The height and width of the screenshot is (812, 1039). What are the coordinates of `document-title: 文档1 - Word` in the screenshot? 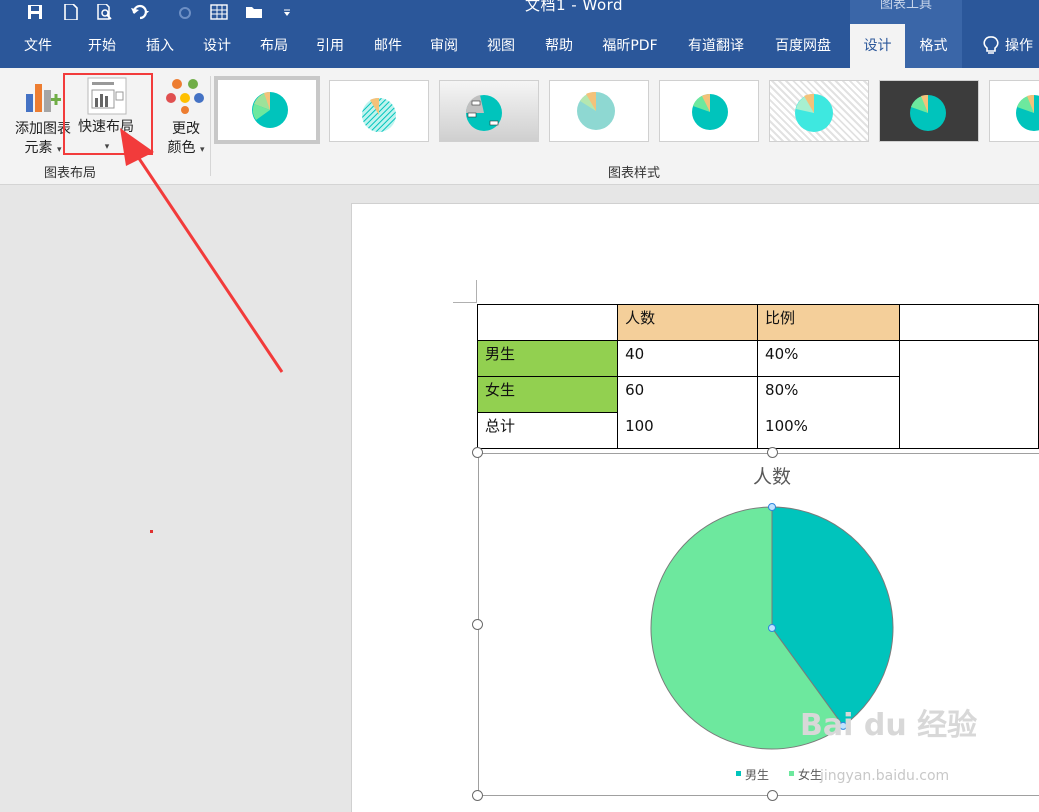 It's located at (574, 7).